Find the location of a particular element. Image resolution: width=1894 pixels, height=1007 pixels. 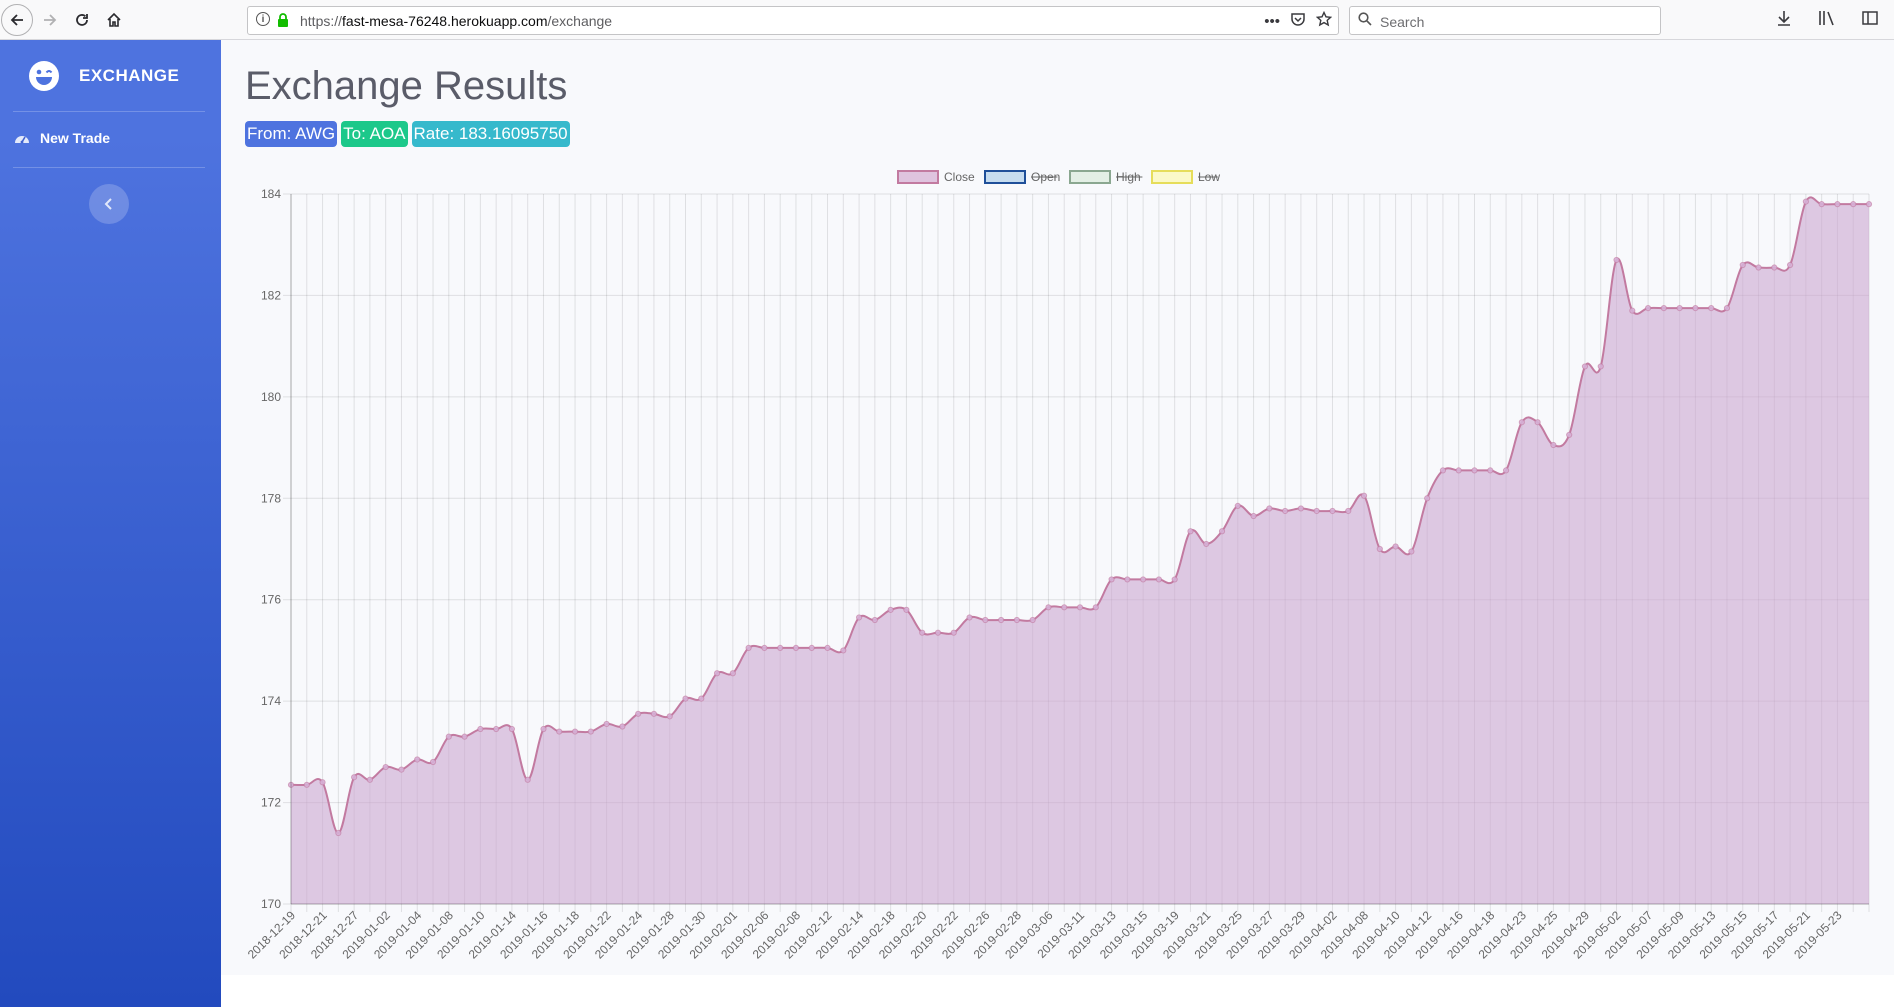

search-input is located at coordinates (1515, 21).